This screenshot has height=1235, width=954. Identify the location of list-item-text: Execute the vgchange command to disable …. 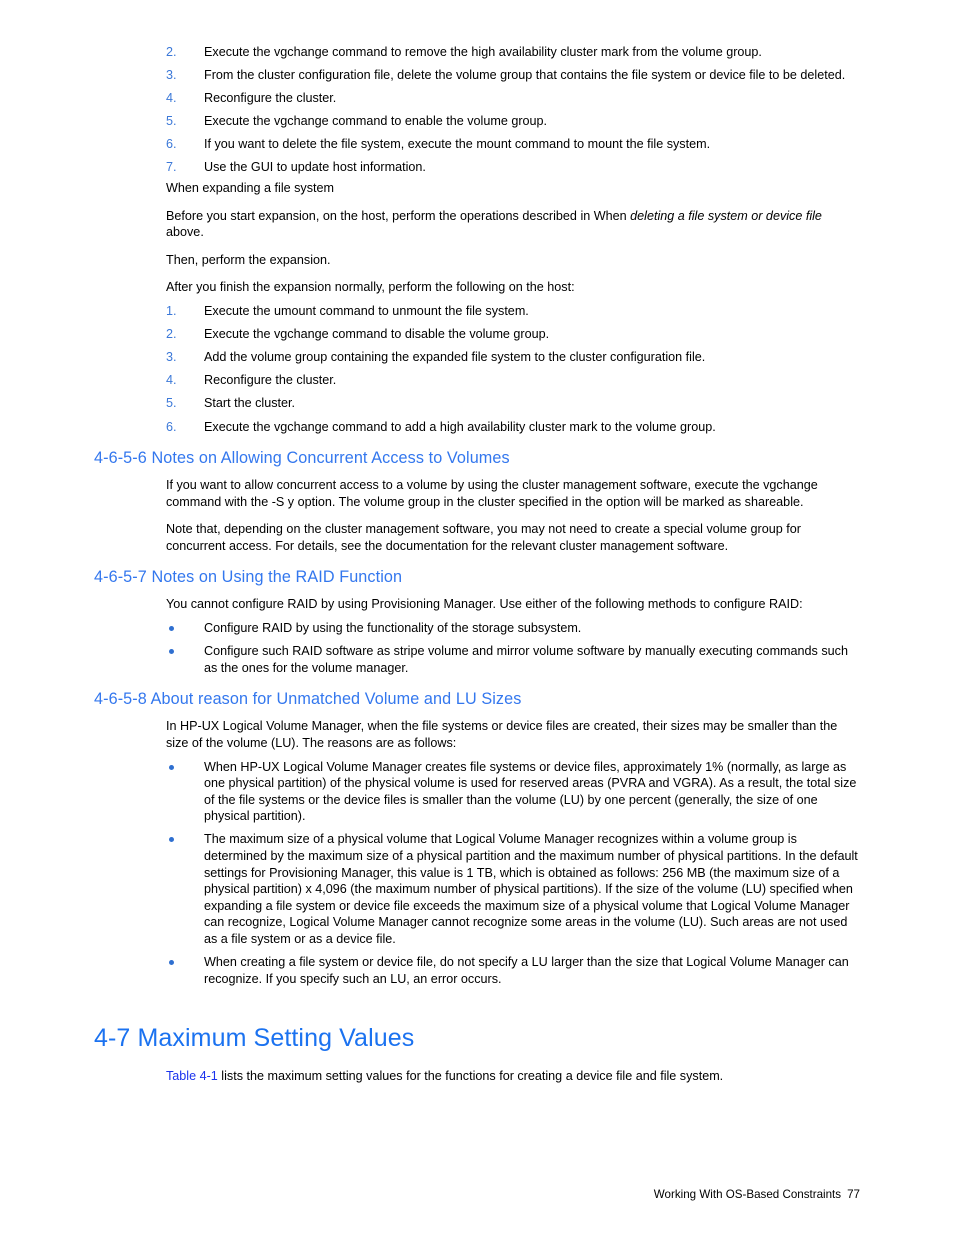
(377, 334).